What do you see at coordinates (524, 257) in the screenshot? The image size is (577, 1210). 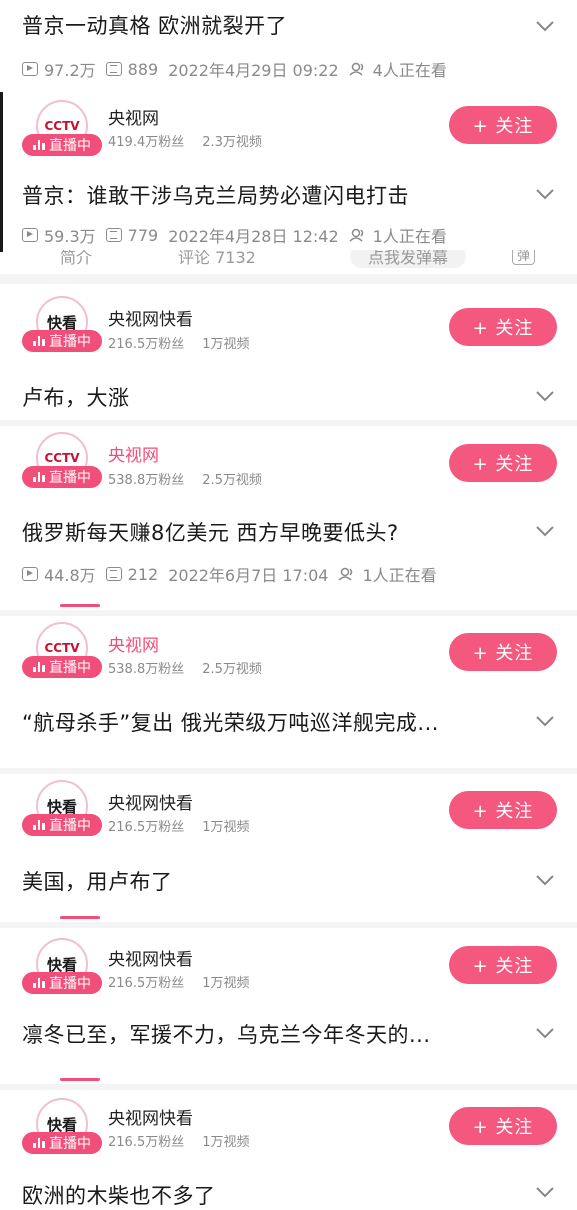 I see `danmaku-toggle: 弹` at bounding box center [524, 257].